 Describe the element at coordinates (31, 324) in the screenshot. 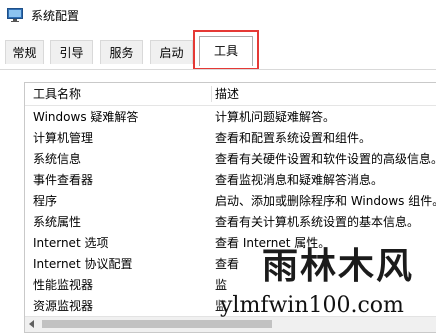

I see `scroll-left-icon` at that location.